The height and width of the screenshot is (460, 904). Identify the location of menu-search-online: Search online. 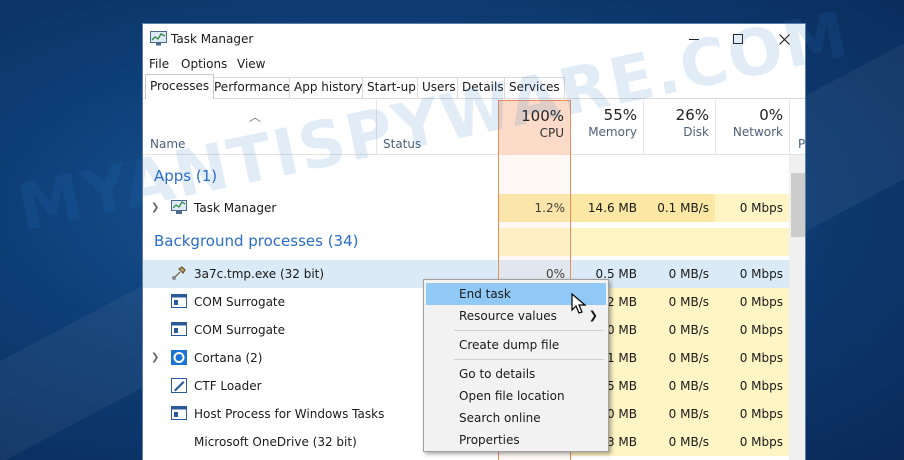
(516, 418).